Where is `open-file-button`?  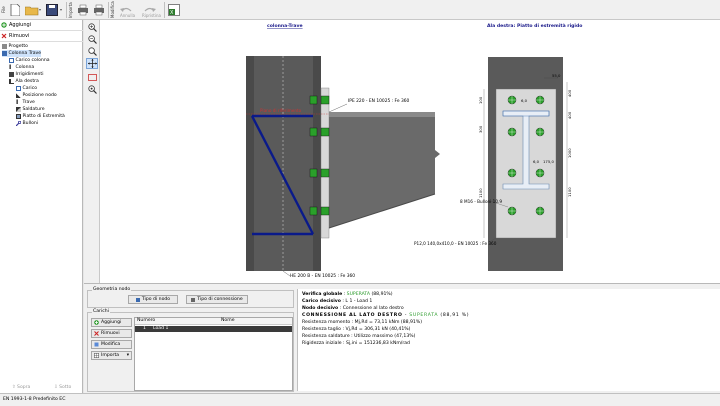
open-file-button is located at coordinates (33, 10).